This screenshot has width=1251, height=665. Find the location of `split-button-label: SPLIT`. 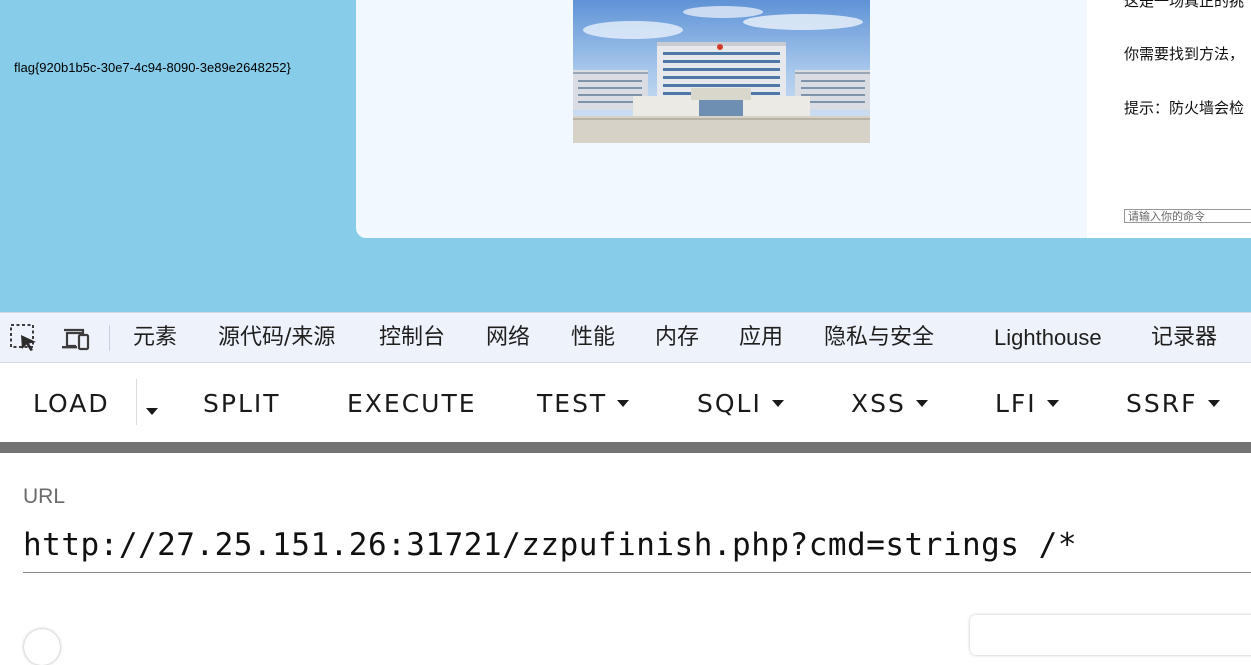

split-button-label: SPLIT is located at coordinates (242, 403).